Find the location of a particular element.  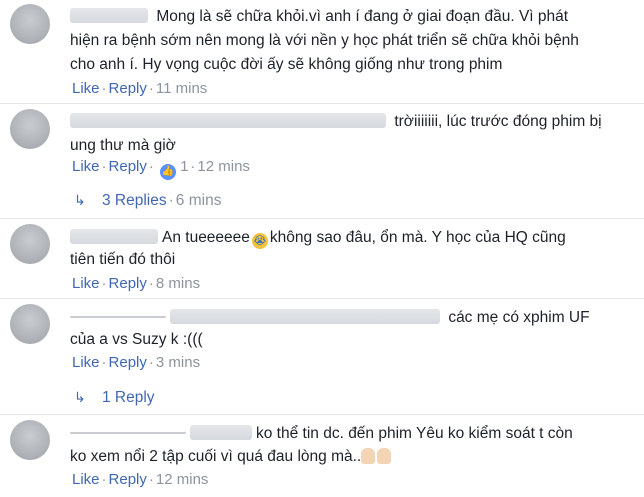

like-reaction-icon: 👍 is located at coordinates (167, 172).